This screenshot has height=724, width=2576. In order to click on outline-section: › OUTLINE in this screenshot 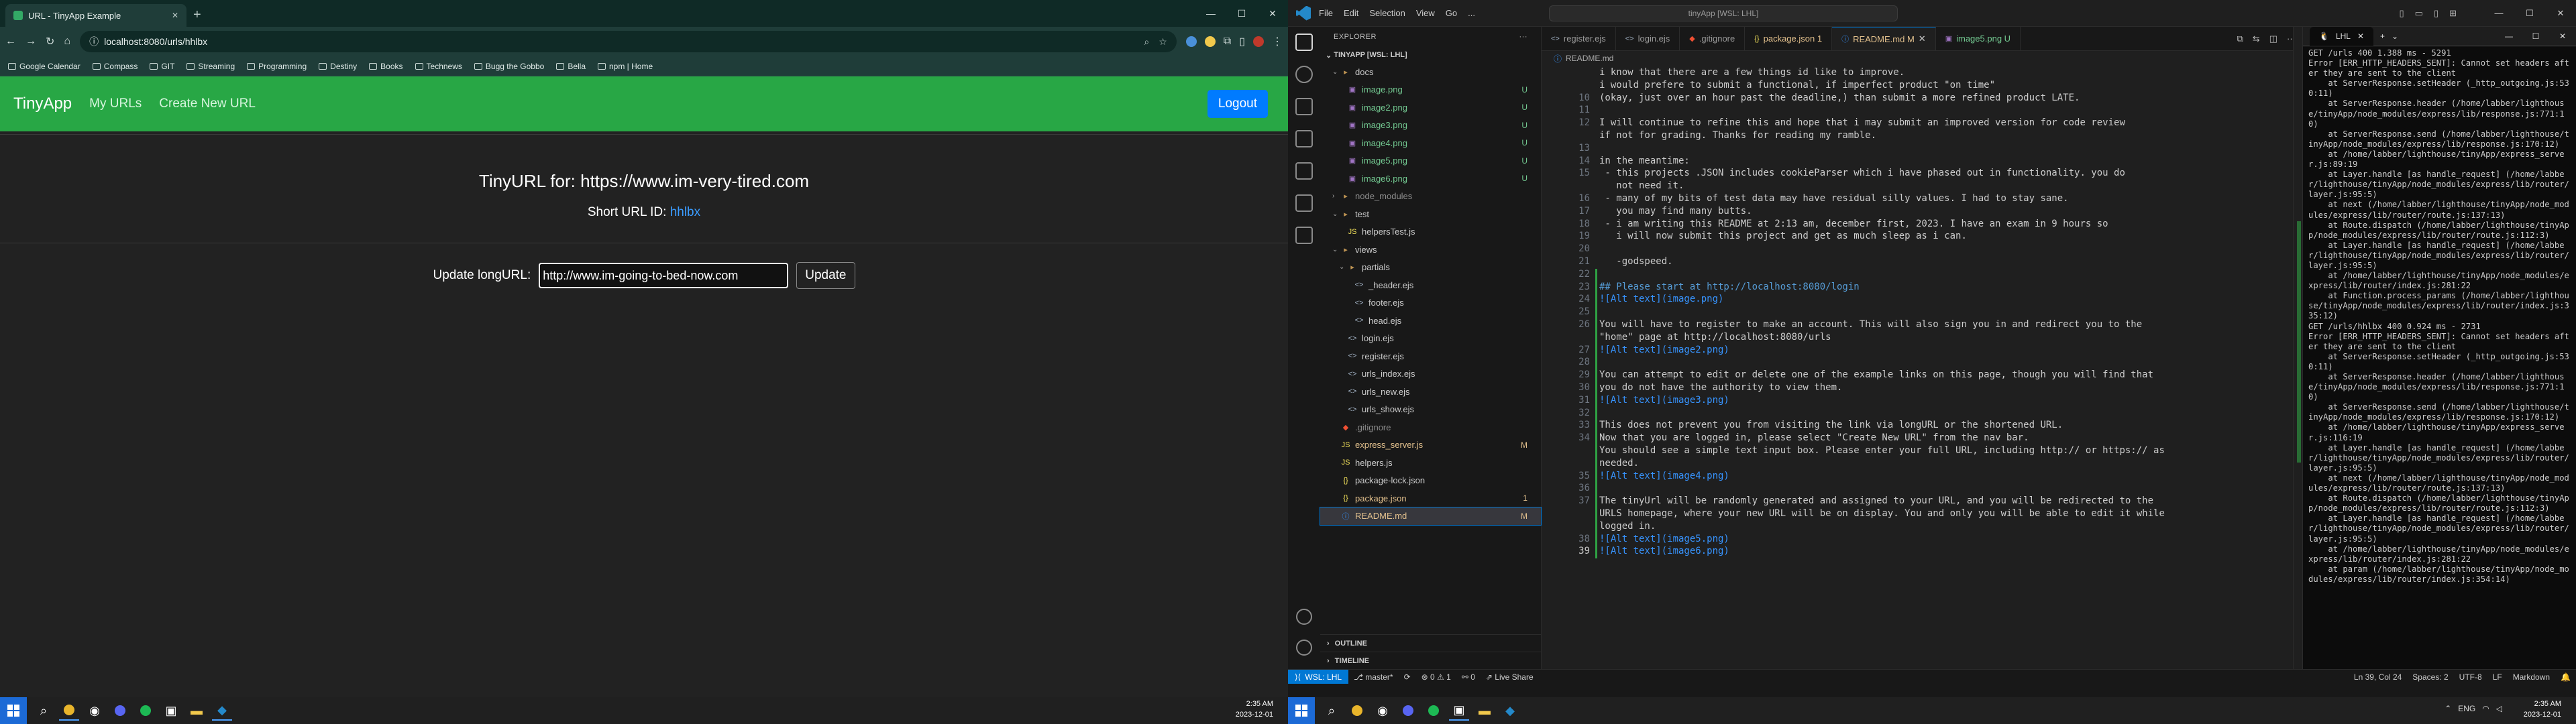, I will do `click(1430, 643)`.